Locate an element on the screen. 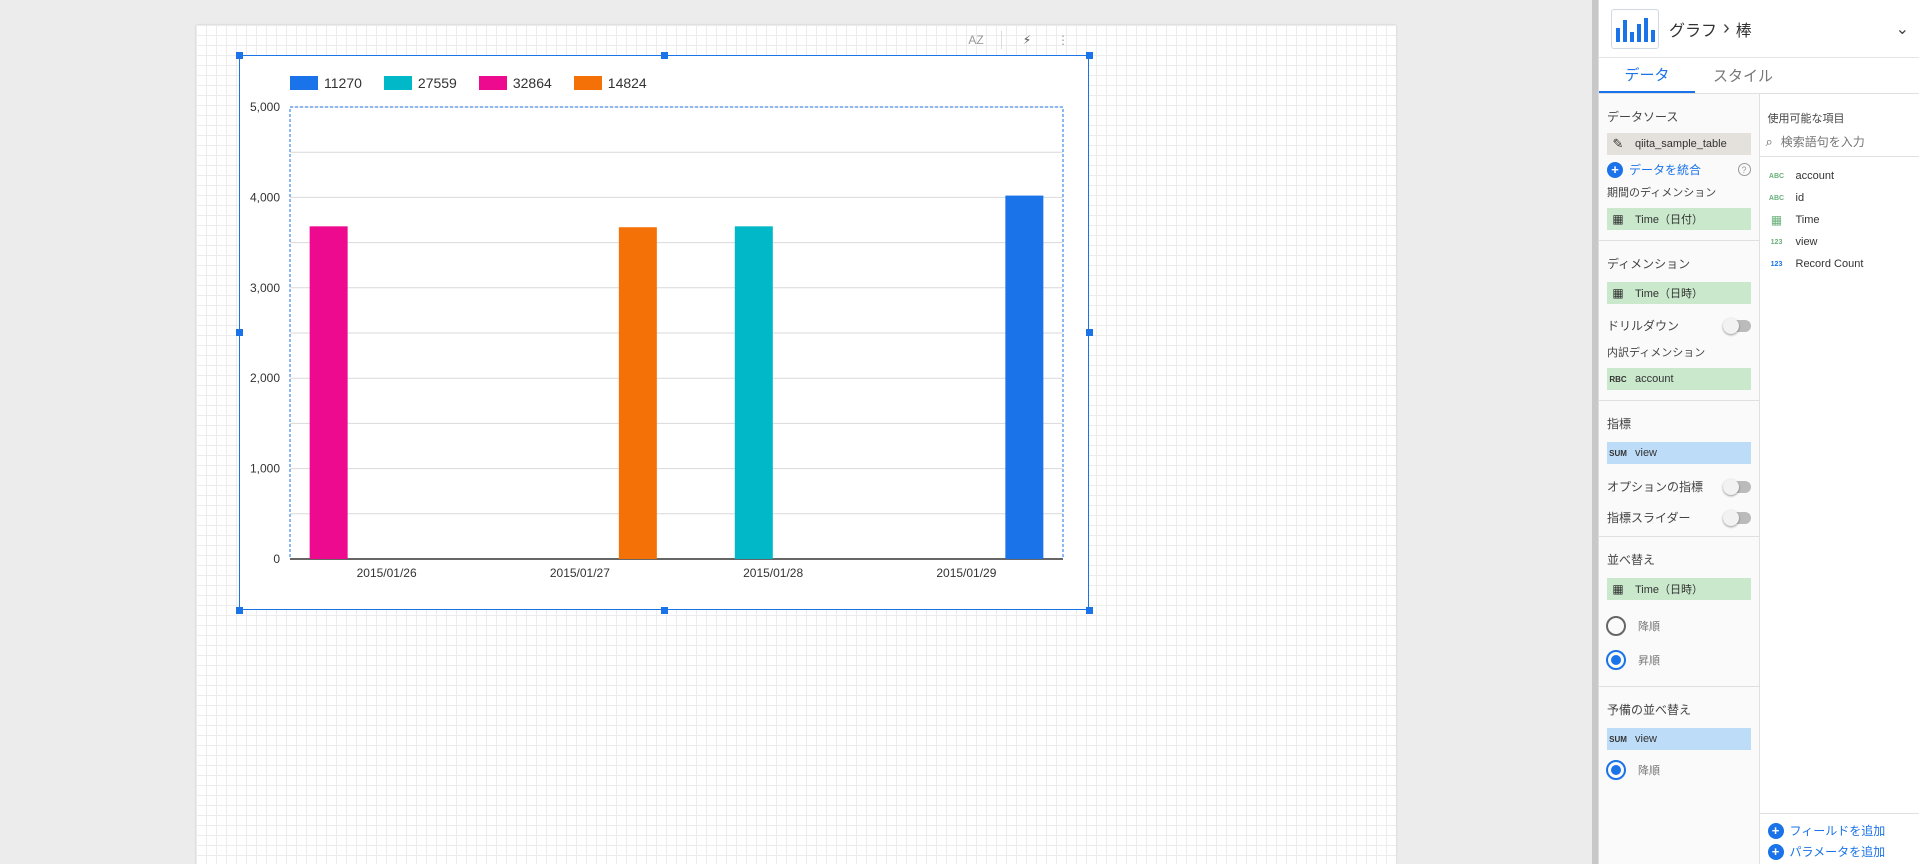 This screenshot has height=864, width=1919. add-field-link: + フィールドを追加 is located at coordinates (1839, 830).